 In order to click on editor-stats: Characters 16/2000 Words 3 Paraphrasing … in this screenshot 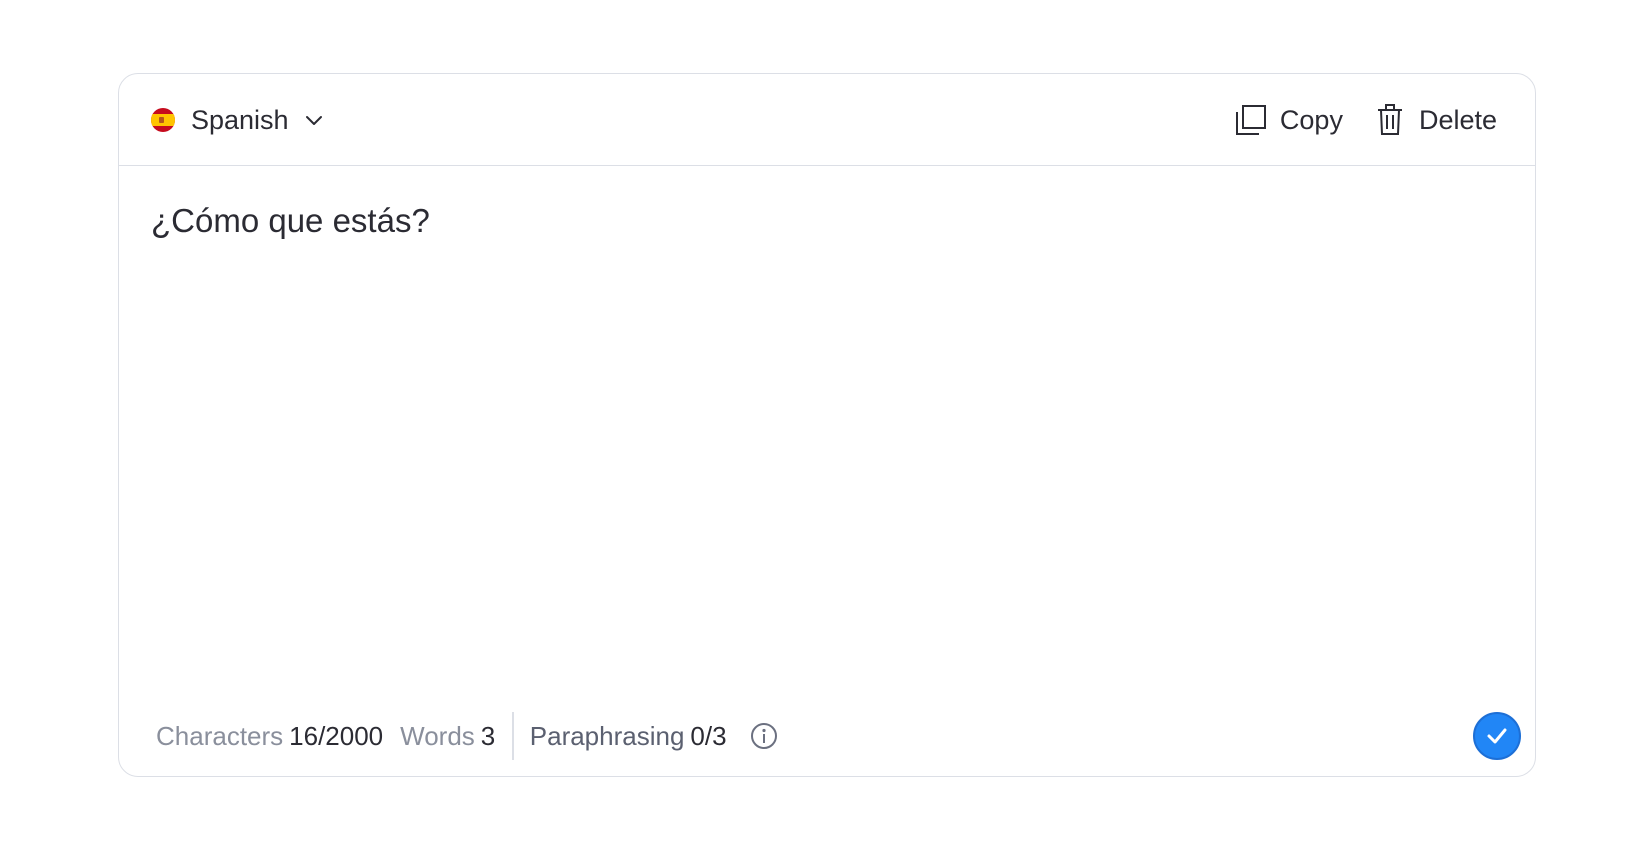, I will do `click(467, 736)`.